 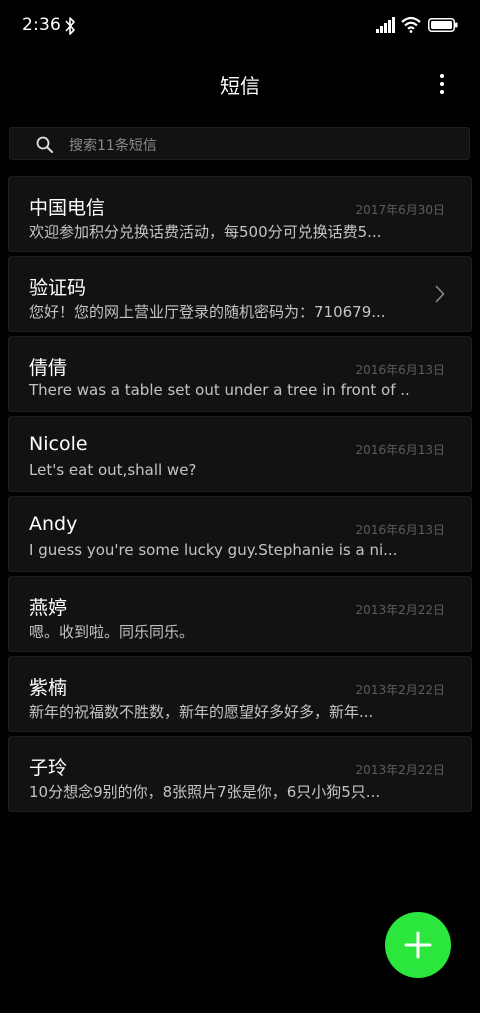 What do you see at coordinates (48, 688) in the screenshot?
I see `conversation-name: 紫楠` at bounding box center [48, 688].